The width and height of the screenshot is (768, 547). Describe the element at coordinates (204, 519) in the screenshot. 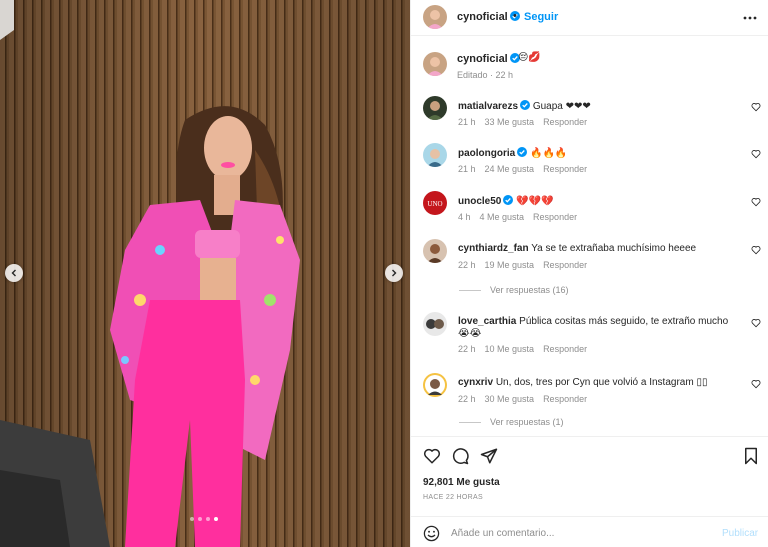

I see `carousel-indicator` at that location.